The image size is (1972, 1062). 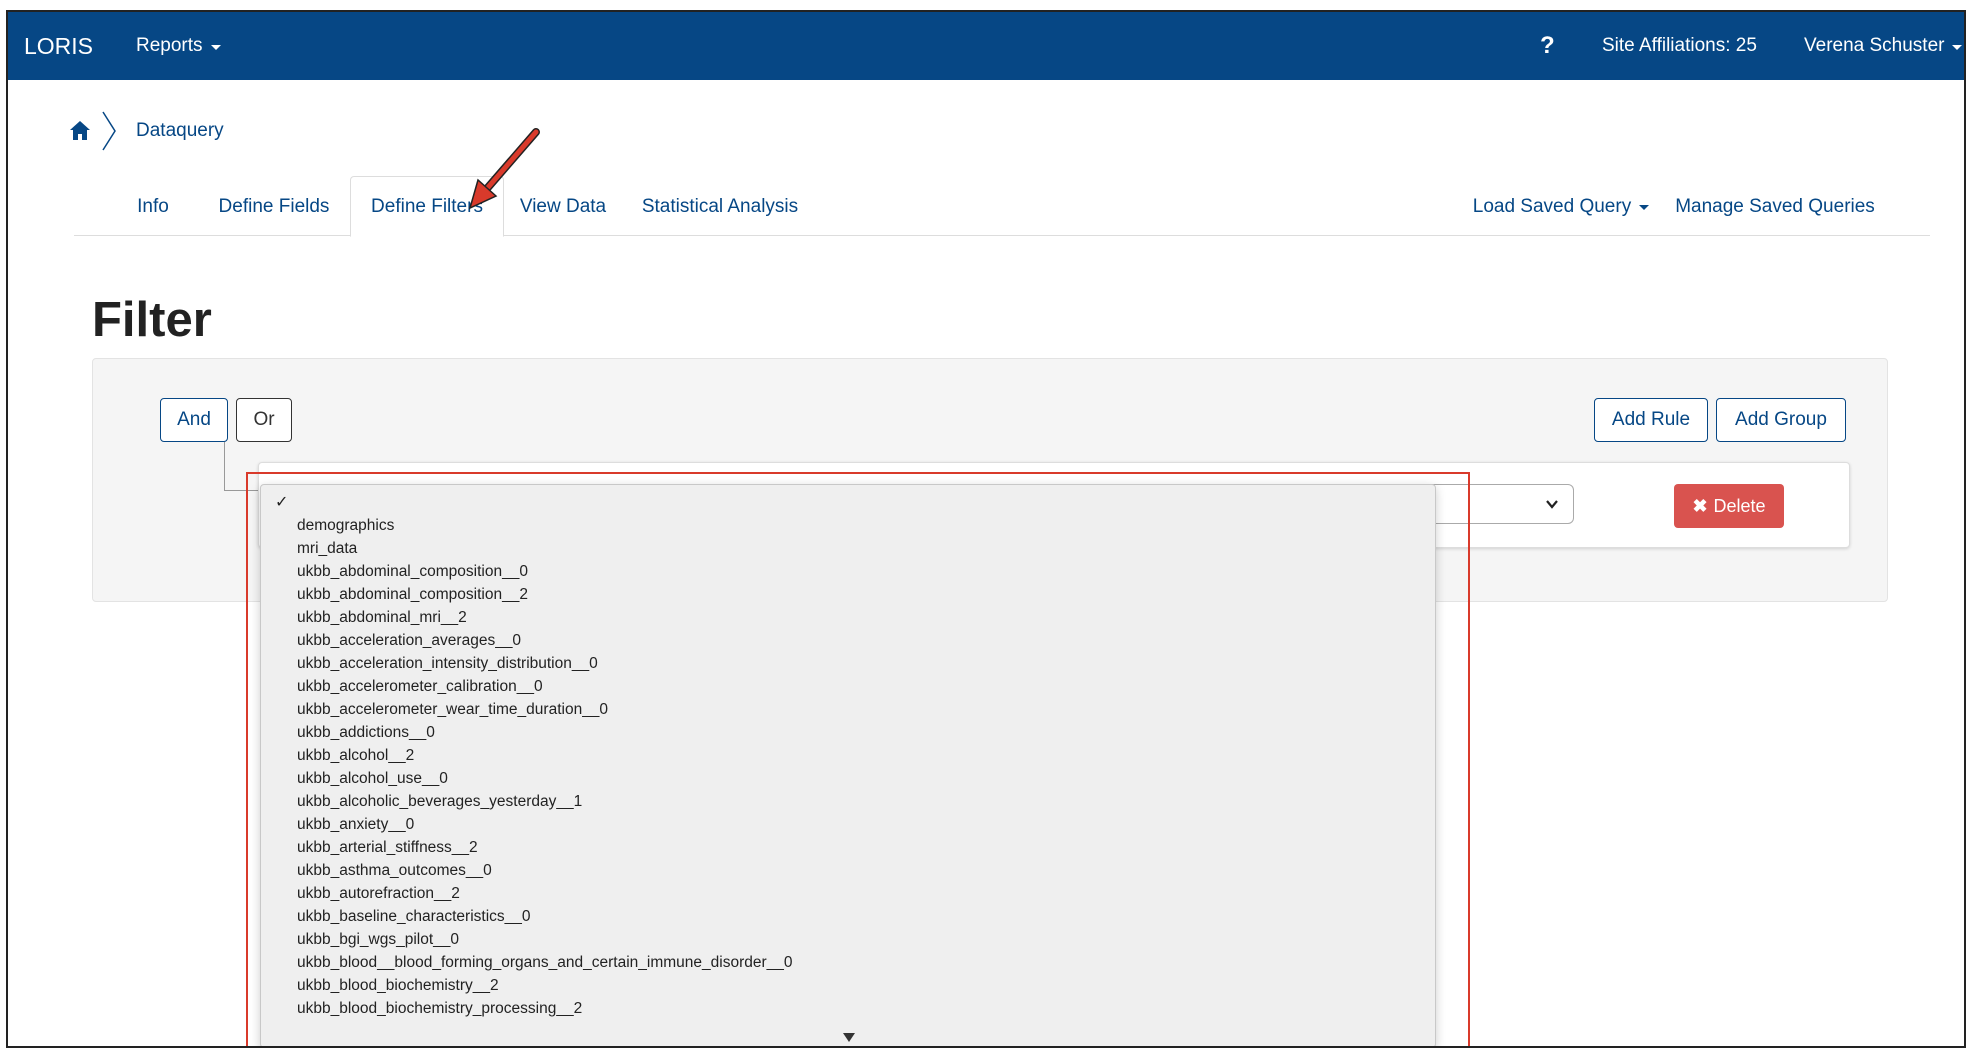 What do you see at coordinates (848, 709) in the screenshot?
I see `dropdown-option: ukbb_accelerometer_wear_time_duration__0` at bounding box center [848, 709].